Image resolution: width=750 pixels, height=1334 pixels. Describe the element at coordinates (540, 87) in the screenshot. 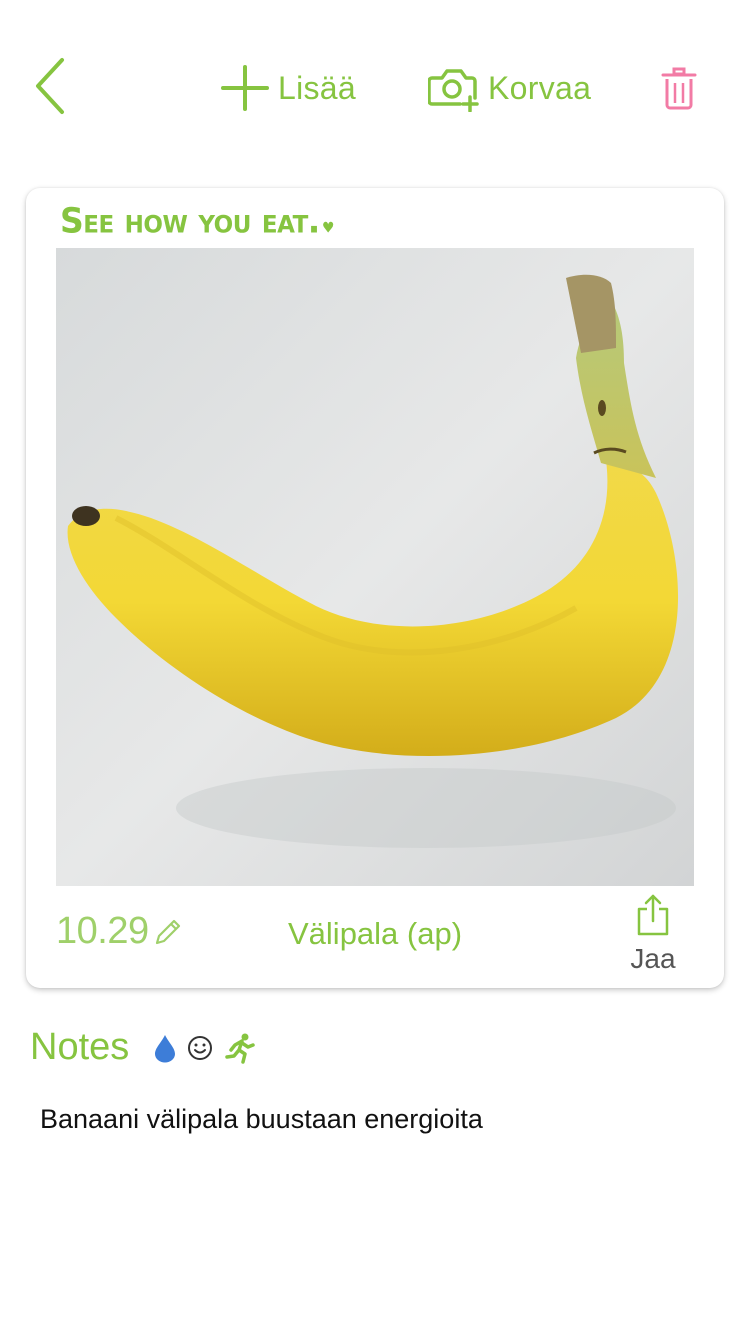

I see `replace-button-label: Korvaa` at that location.